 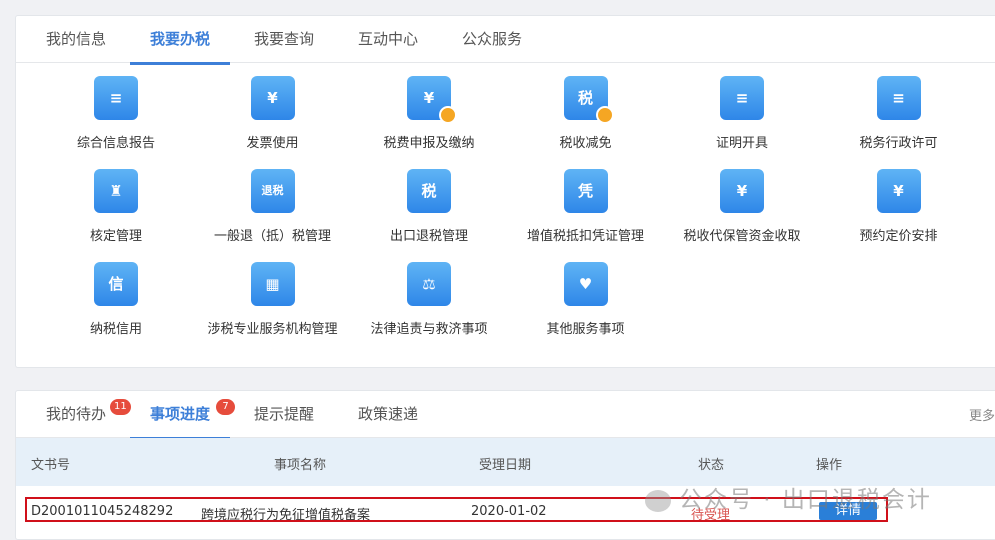 I want to click on tax-reduction-icon: 税, so click(x=588, y=100).